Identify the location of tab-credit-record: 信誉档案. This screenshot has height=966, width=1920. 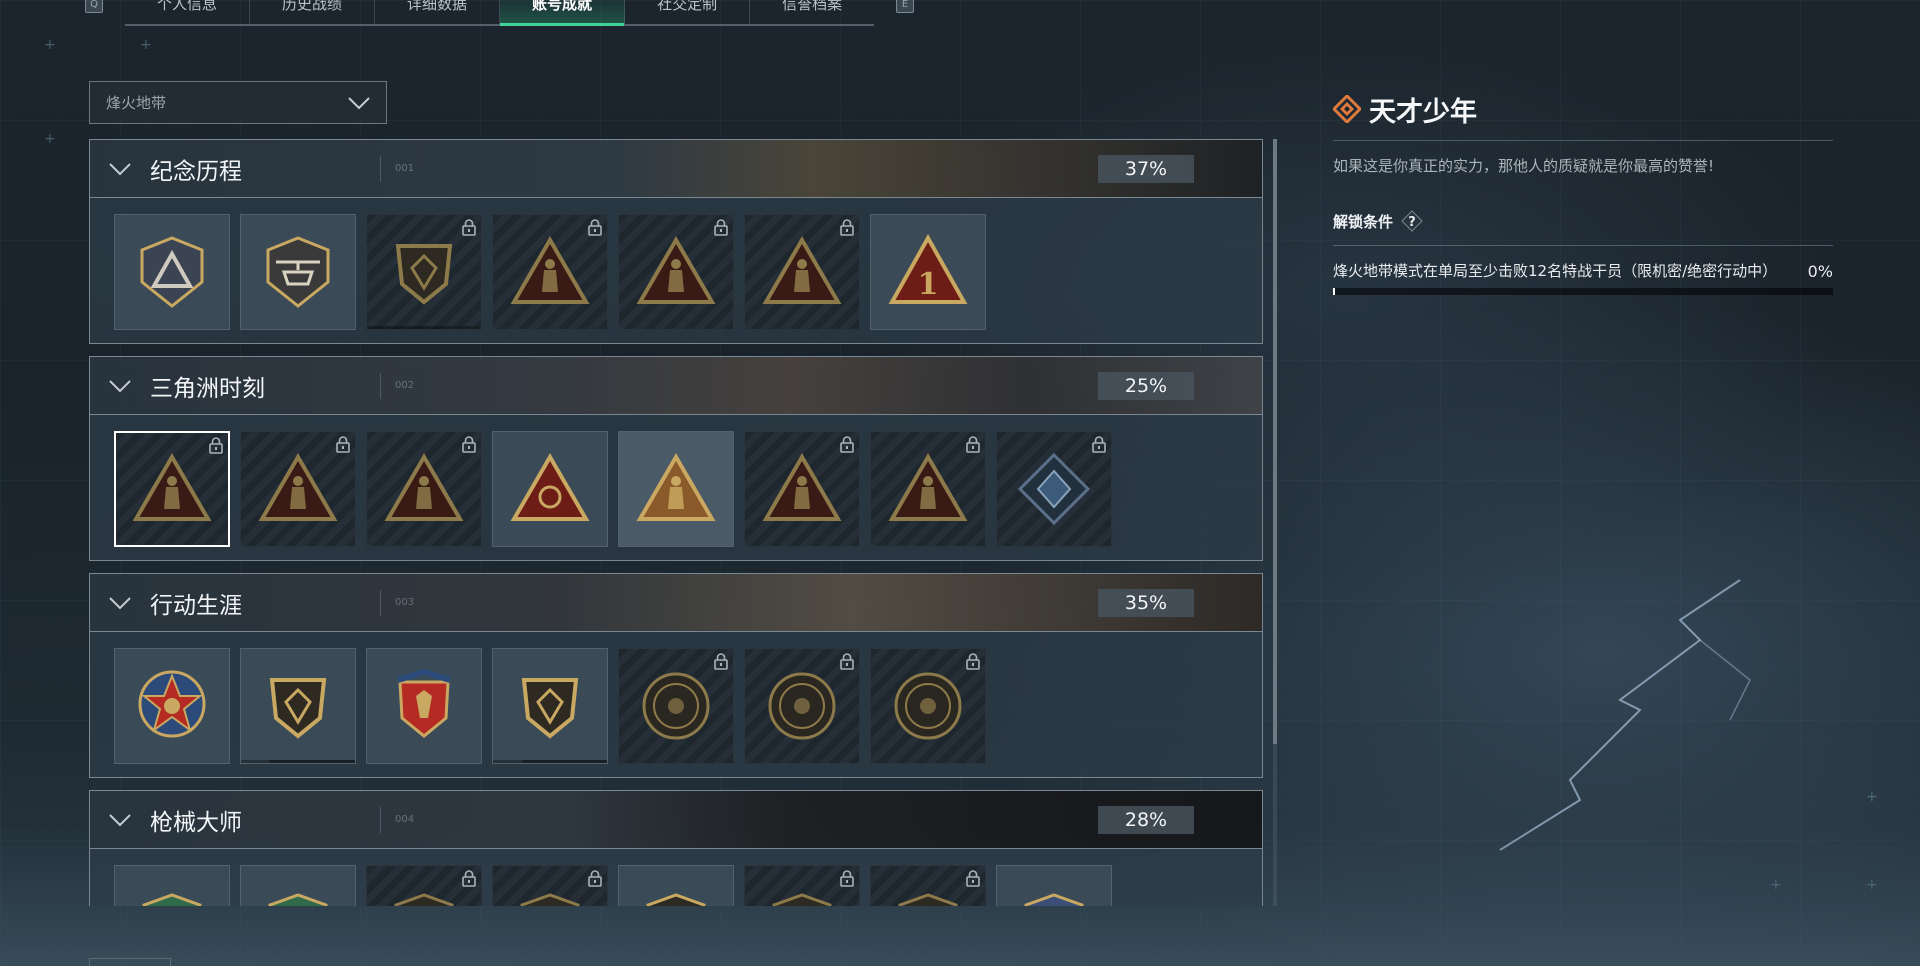
(812, 12).